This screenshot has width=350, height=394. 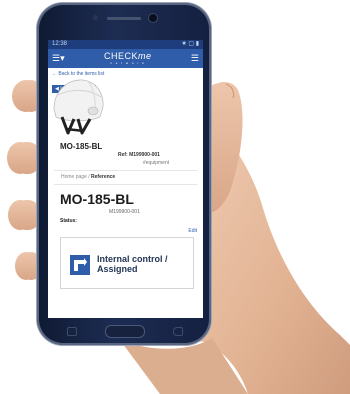 What do you see at coordinates (78, 107) in the screenshot?
I see `helmet-product-image` at bounding box center [78, 107].